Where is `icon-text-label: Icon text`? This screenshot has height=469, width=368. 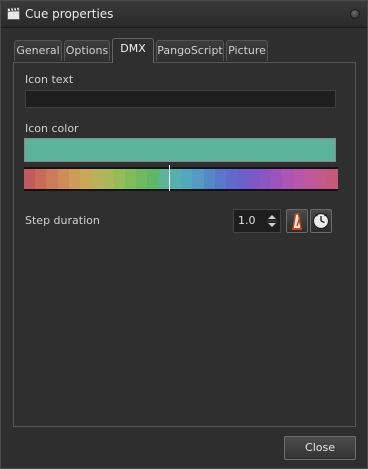
icon-text-label: Icon text is located at coordinates (49, 79).